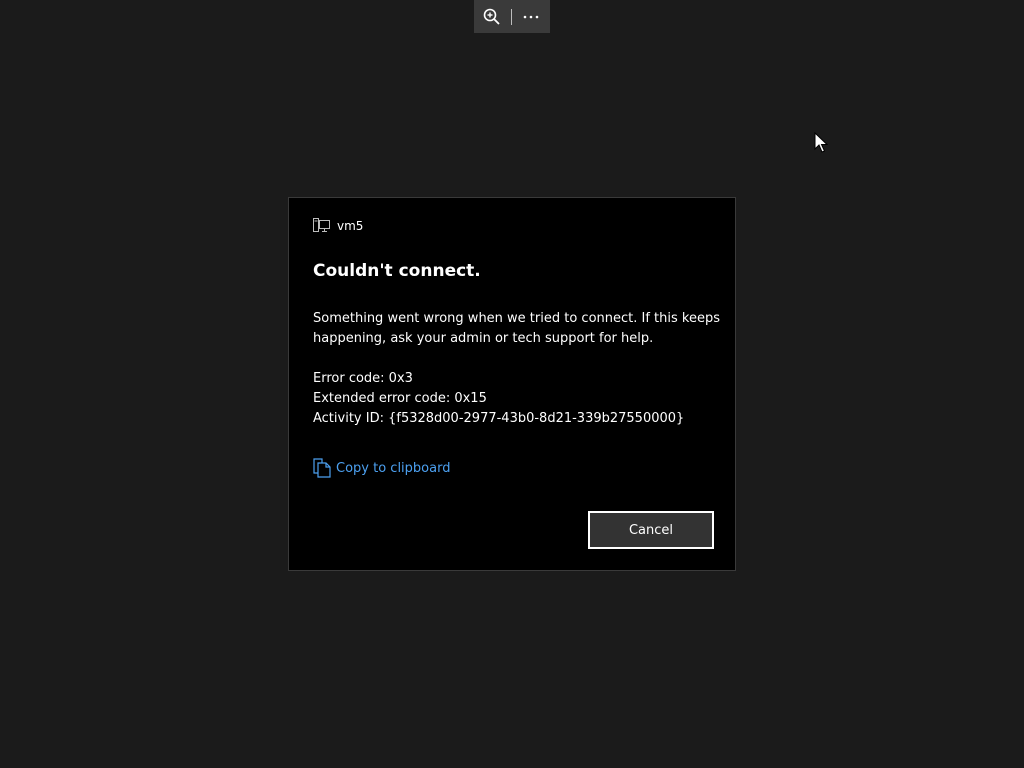  I want to click on more-options-button, so click(531, 17).